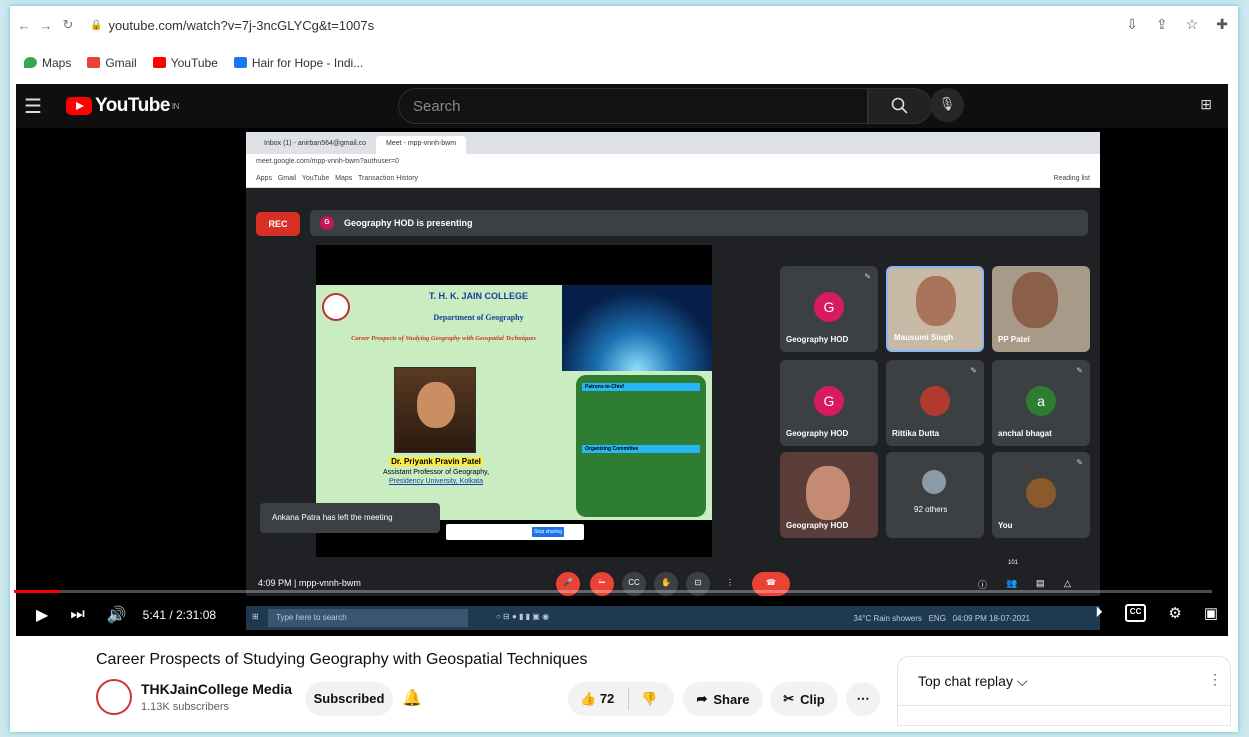 Image resolution: width=1249 pixels, height=737 pixels. I want to click on subscriber-count: 1.13K subscribers, so click(185, 707).